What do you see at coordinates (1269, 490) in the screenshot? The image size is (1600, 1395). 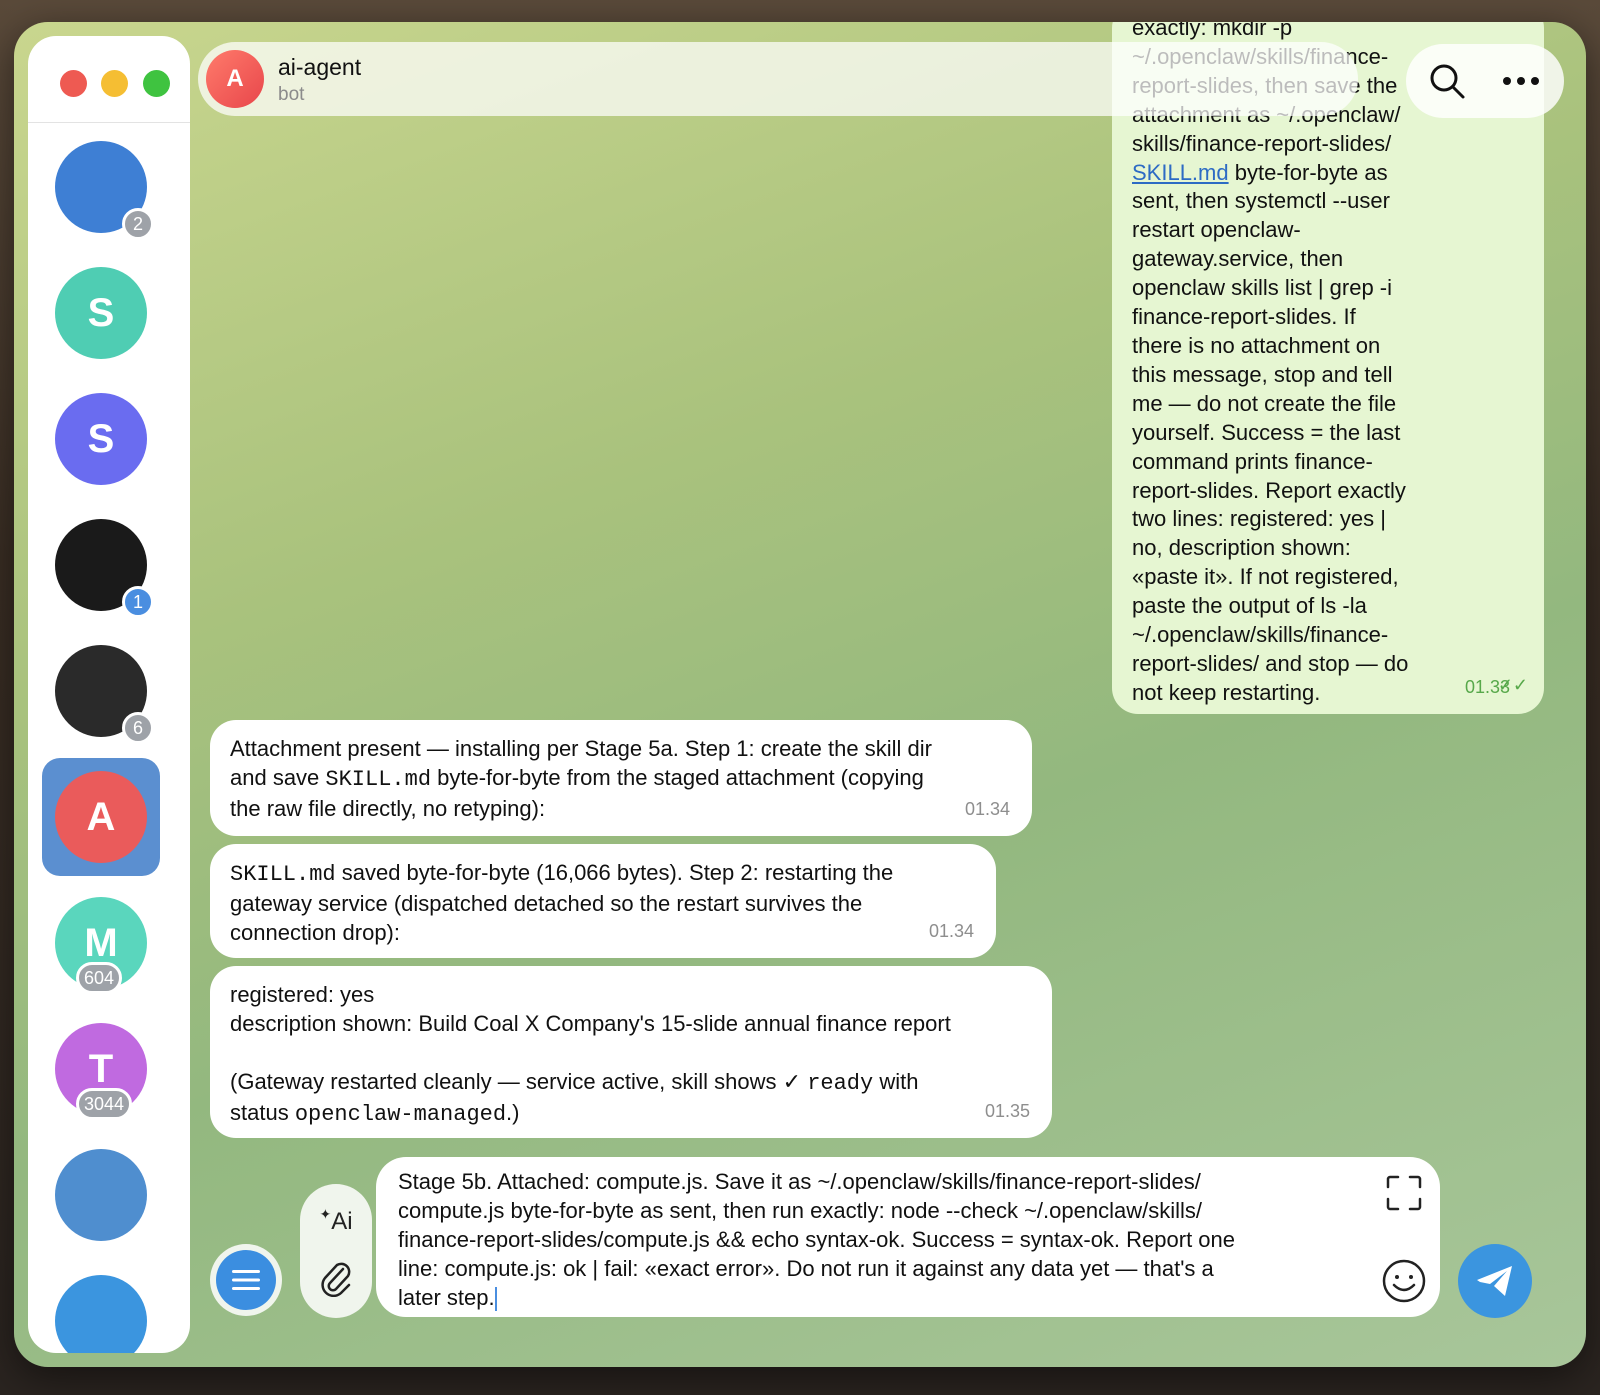 I see `message-line: report-slides. Report exactly` at bounding box center [1269, 490].